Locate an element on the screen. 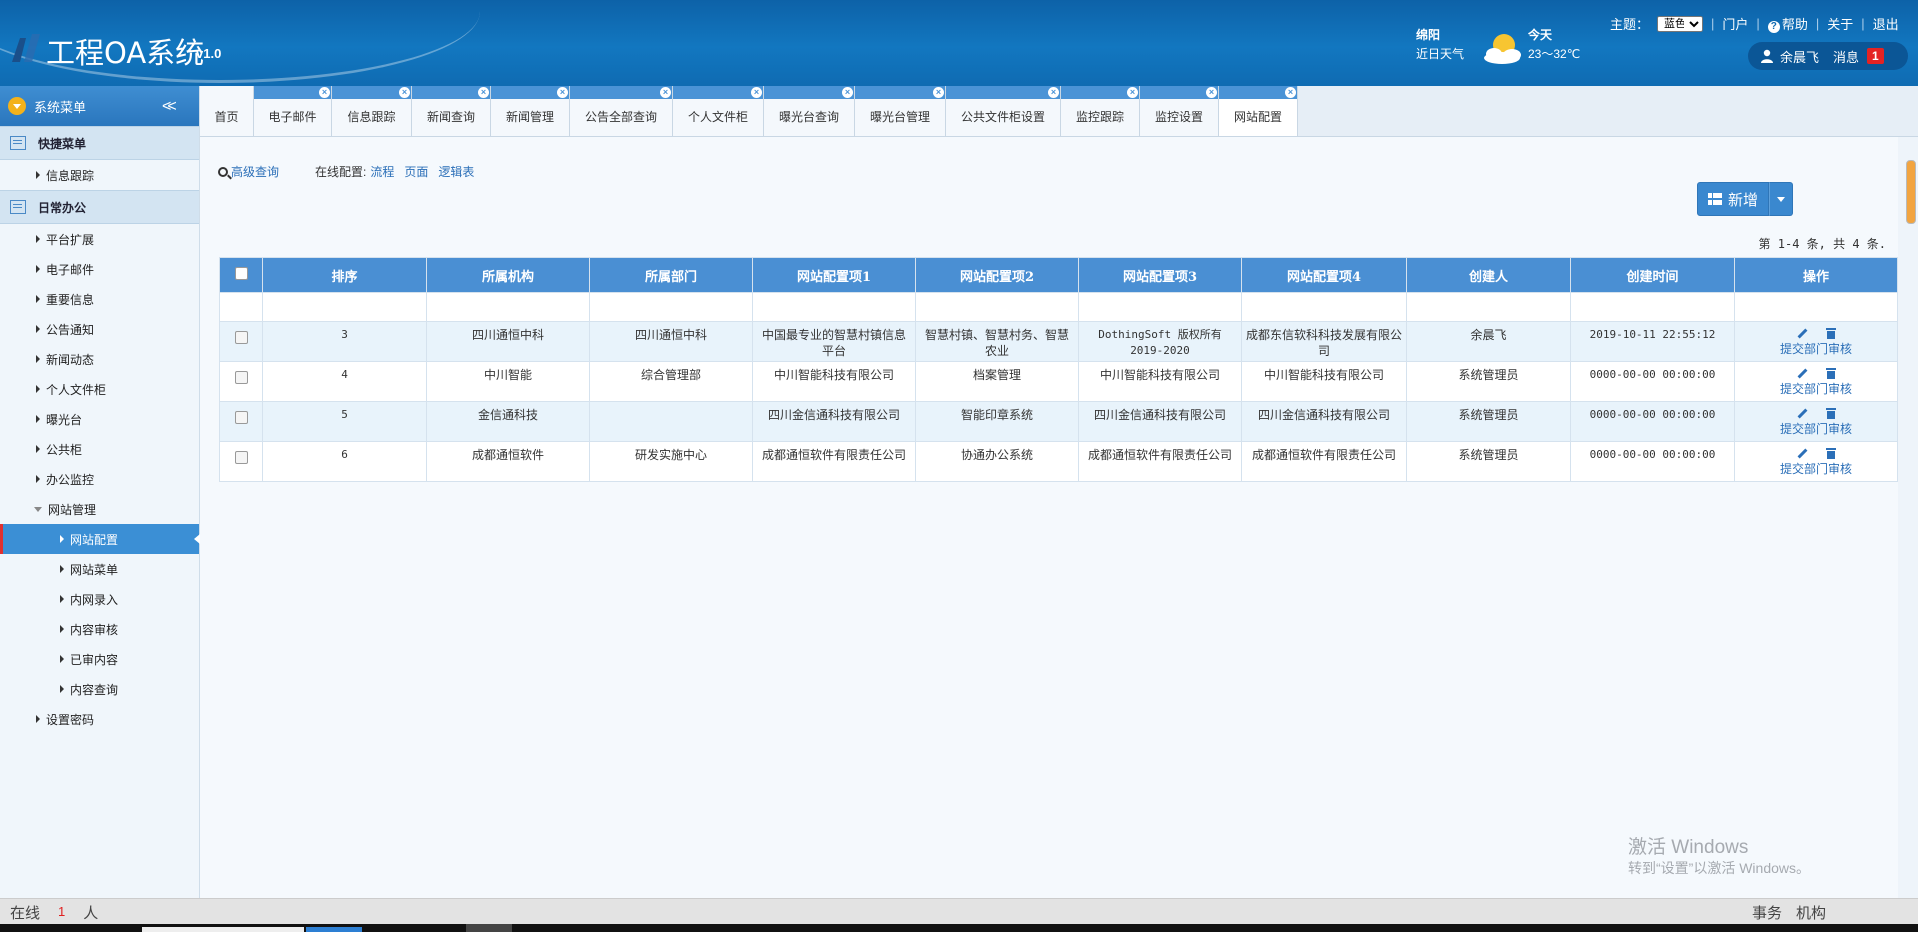 The height and width of the screenshot is (932, 1918). column-header: 网站配置项2 is located at coordinates (997, 275).